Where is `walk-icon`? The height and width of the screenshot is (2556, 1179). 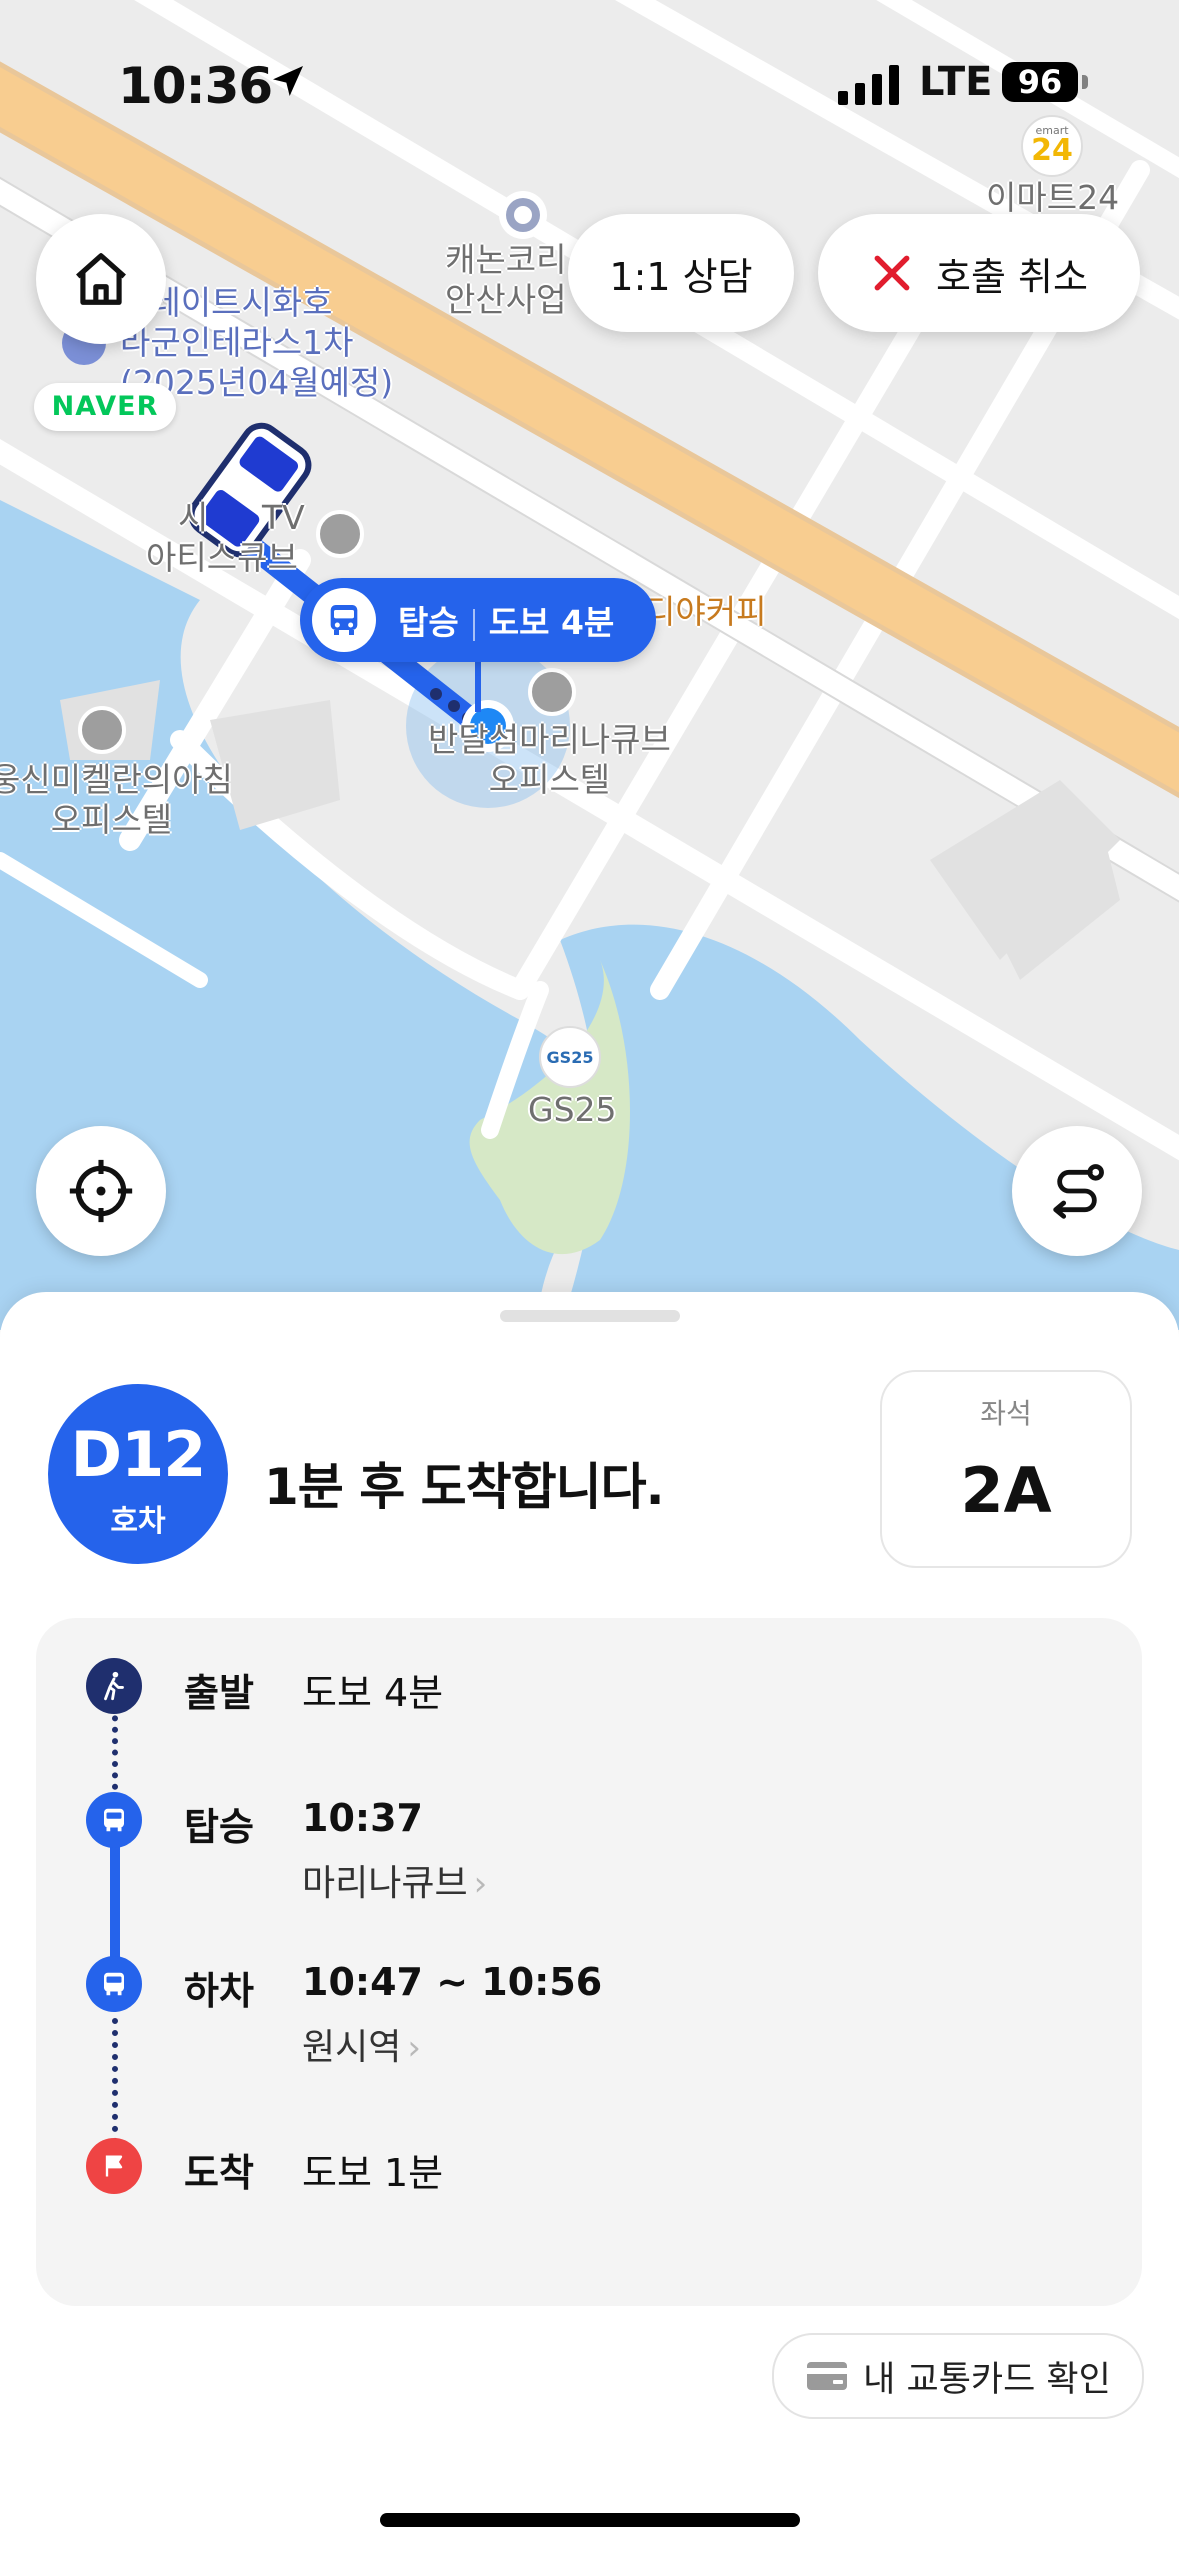
walk-icon is located at coordinates (114, 1686).